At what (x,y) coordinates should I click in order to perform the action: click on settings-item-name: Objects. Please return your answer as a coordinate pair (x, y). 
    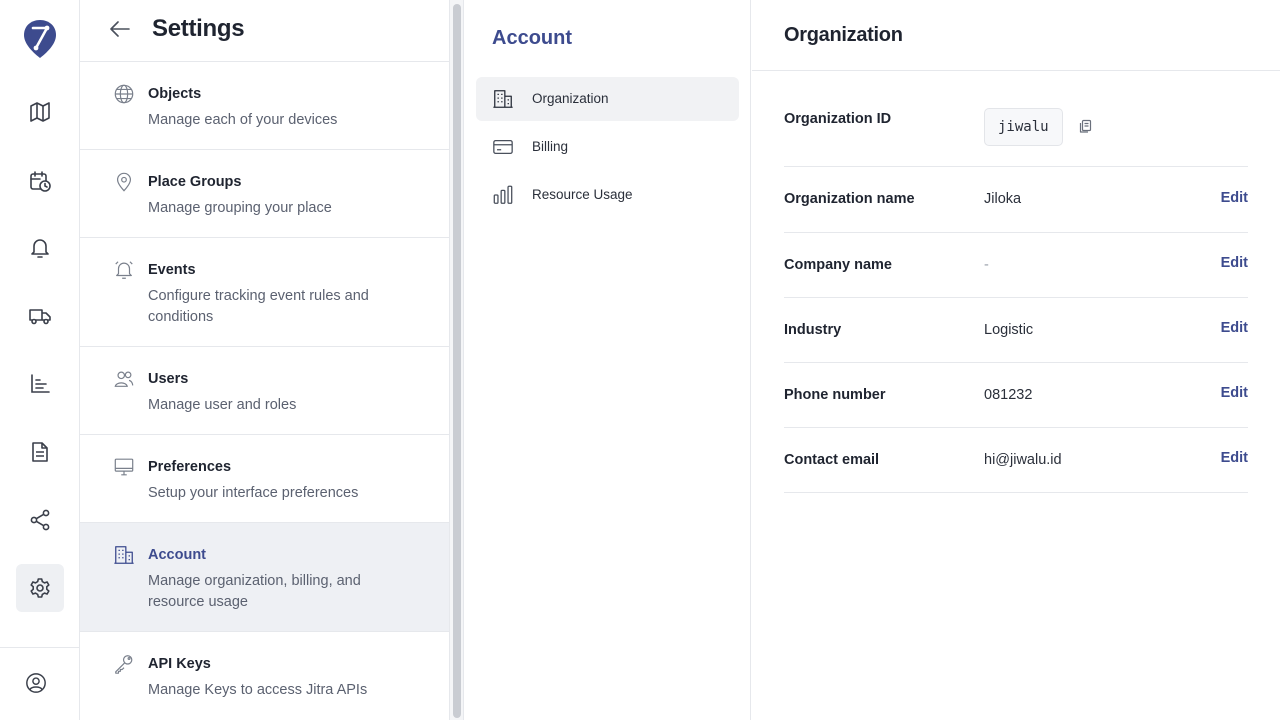
    Looking at the image, I should click on (175, 94).